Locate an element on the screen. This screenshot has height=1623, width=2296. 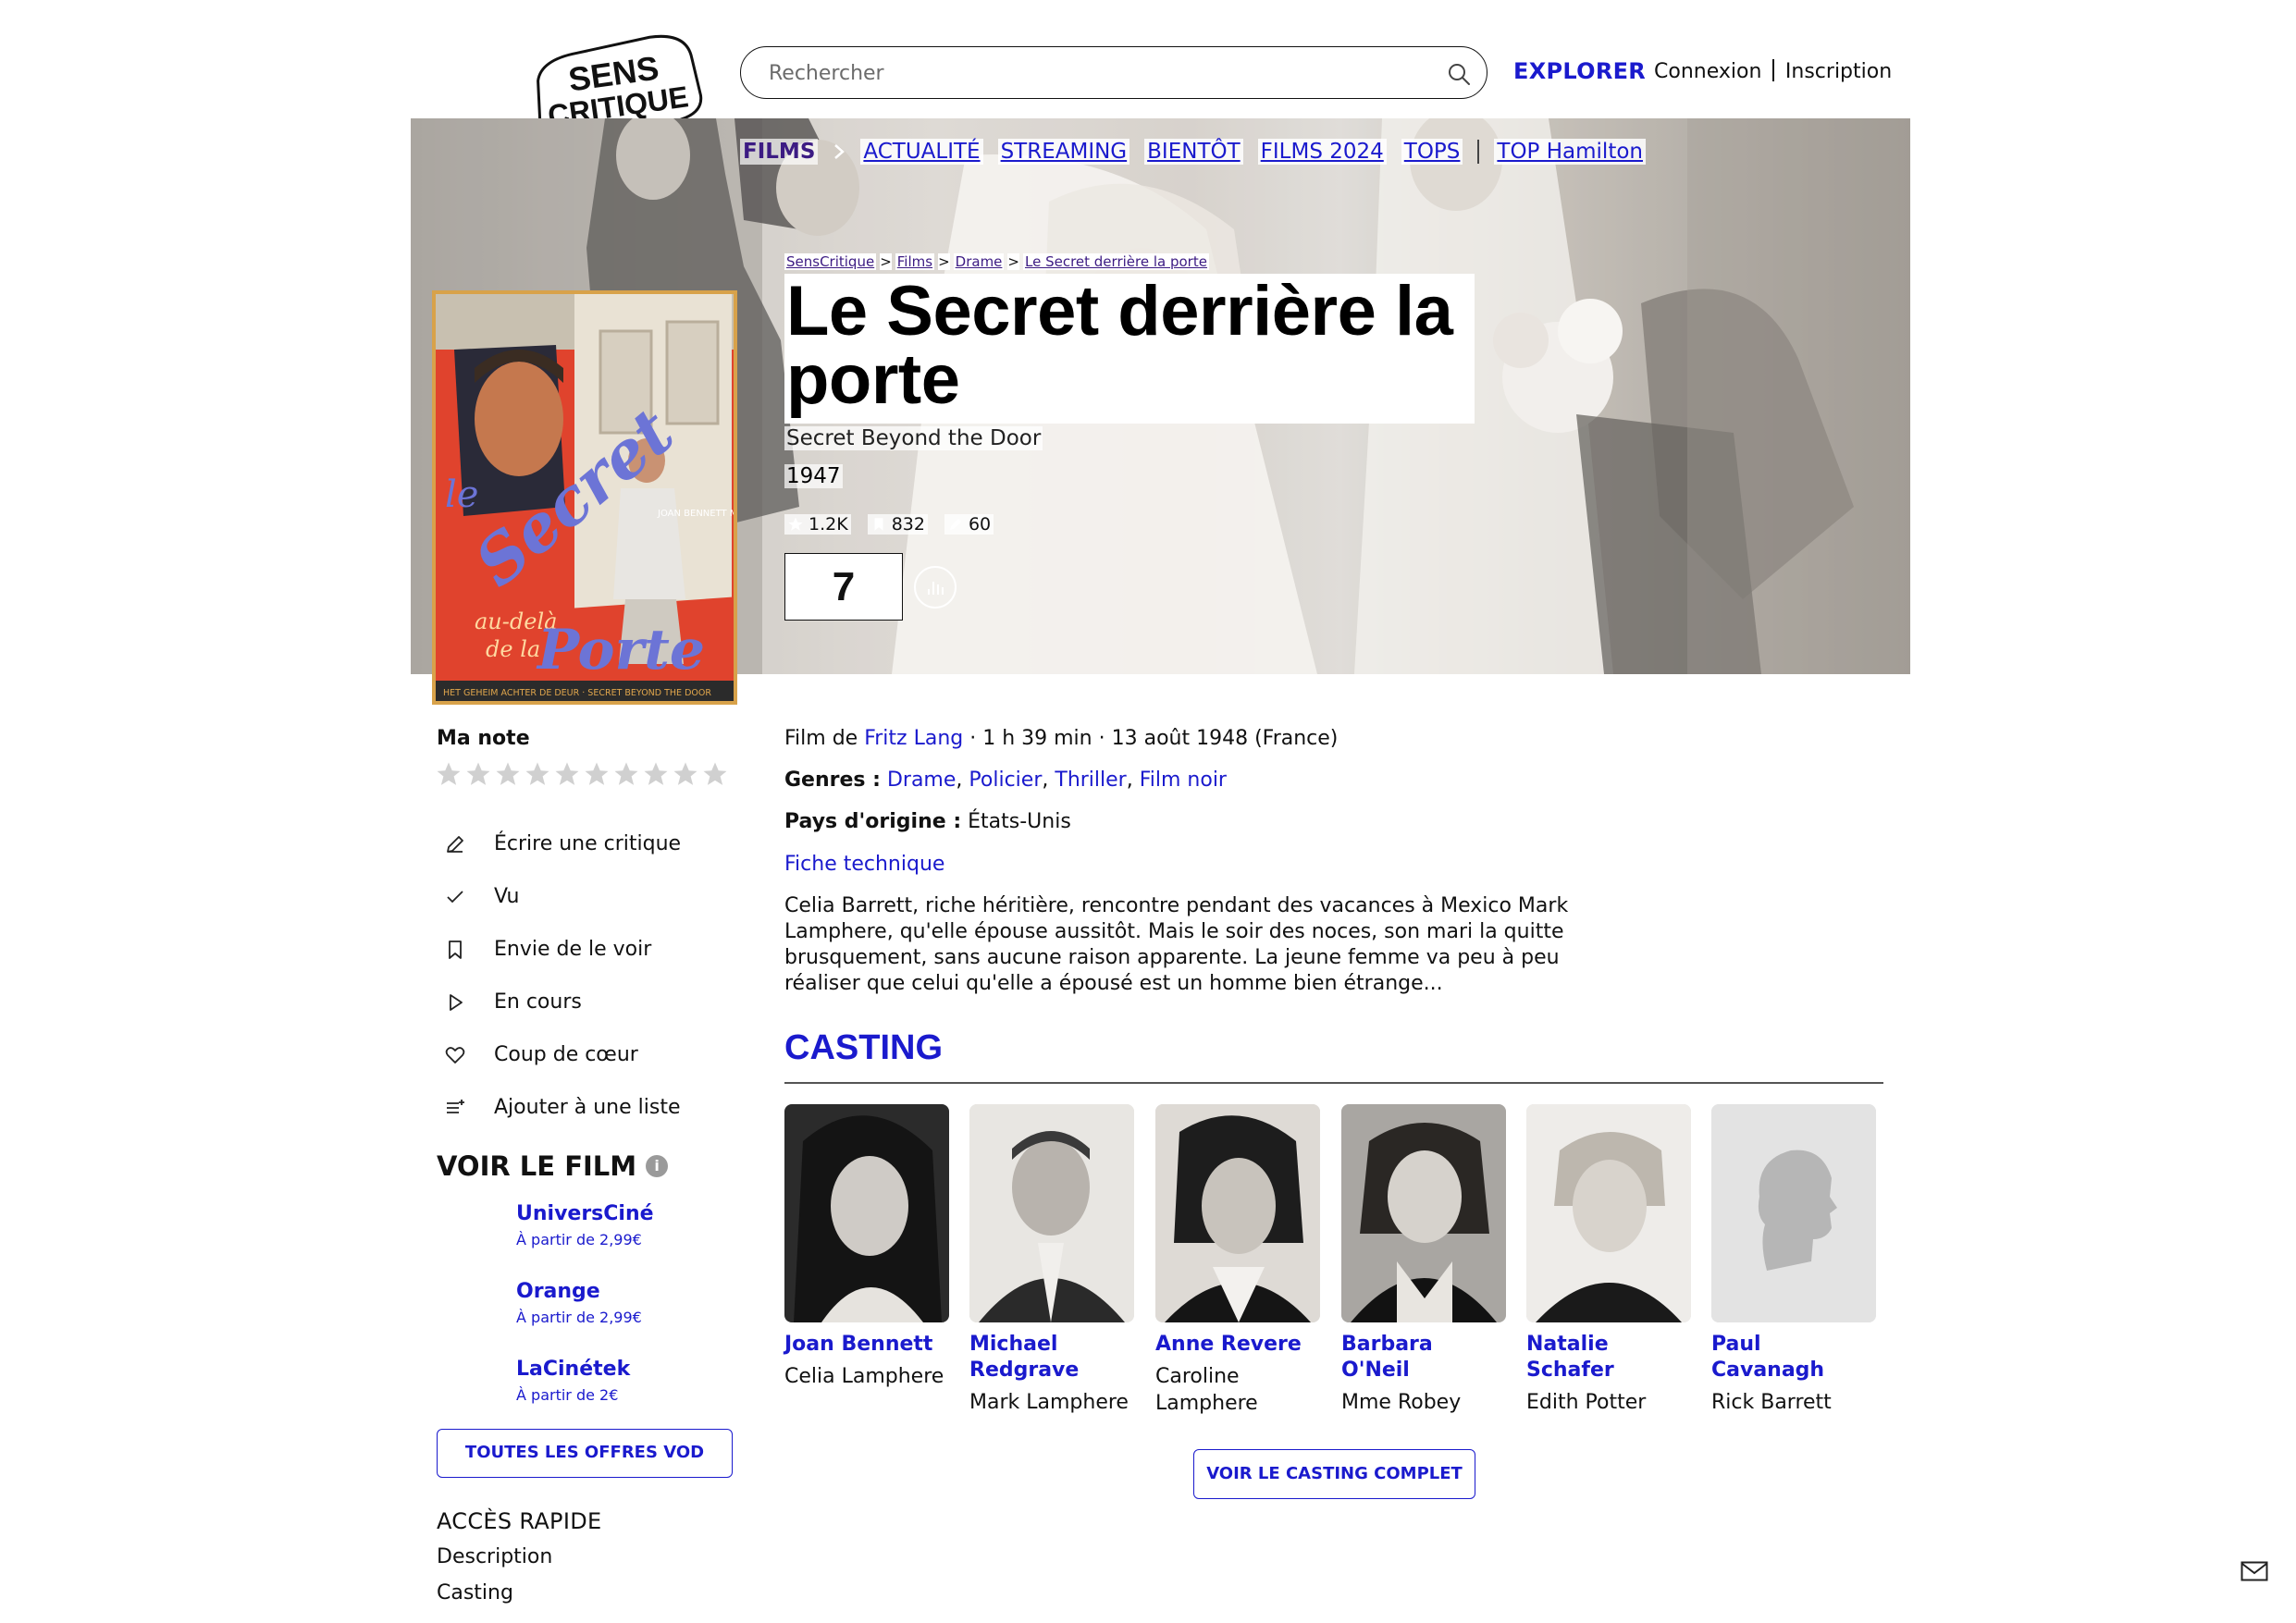
genre-link: Film noir is located at coordinates (1183, 780).